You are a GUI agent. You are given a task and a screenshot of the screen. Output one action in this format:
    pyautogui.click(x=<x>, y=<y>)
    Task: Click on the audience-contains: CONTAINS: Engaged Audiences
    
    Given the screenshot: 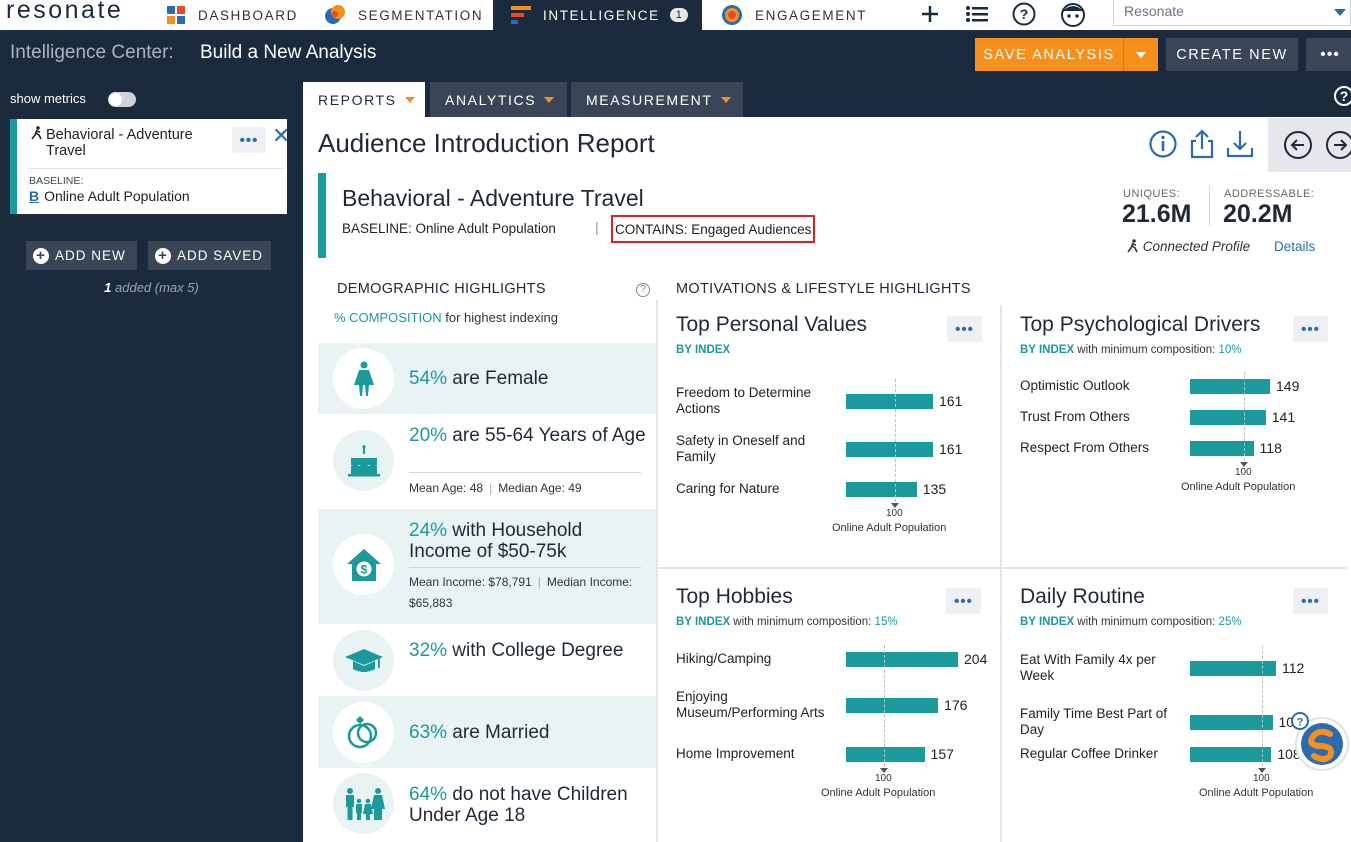 What is the action you would take?
    pyautogui.click(x=713, y=229)
    